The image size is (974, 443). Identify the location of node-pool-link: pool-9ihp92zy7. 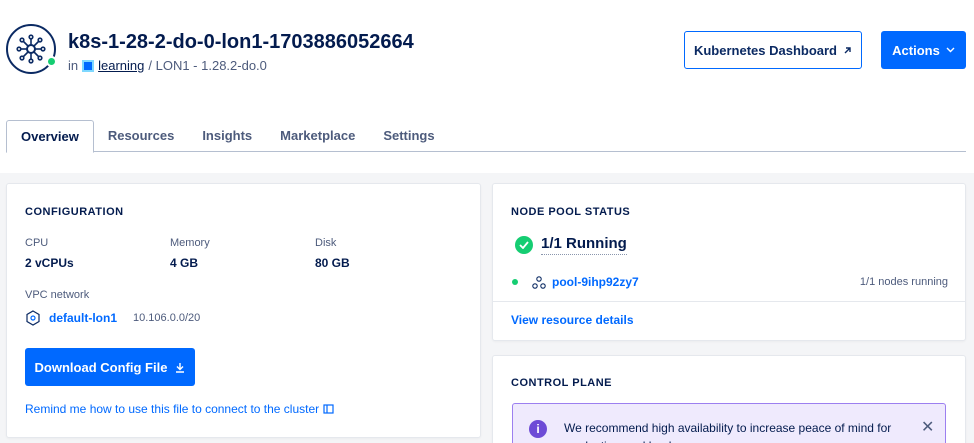
(595, 282).